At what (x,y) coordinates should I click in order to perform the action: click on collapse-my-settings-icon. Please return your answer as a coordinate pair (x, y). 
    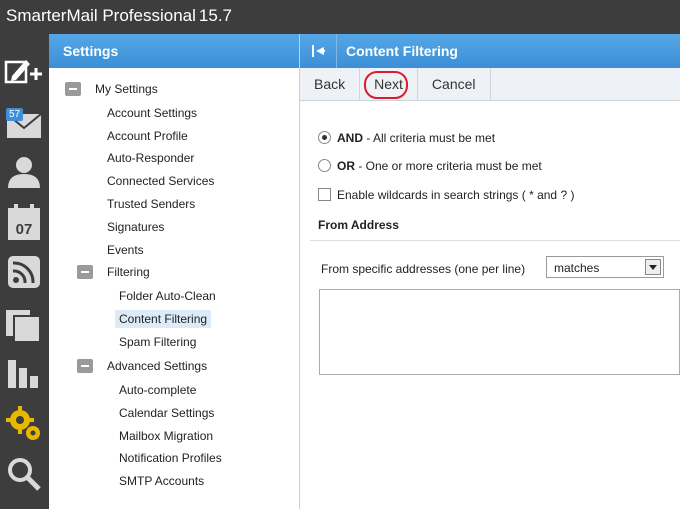
    Looking at the image, I should click on (73, 89).